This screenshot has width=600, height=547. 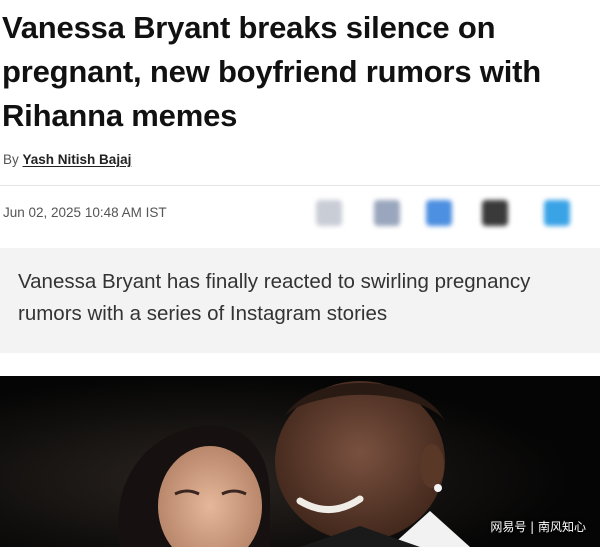 What do you see at coordinates (11, 159) in the screenshot?
I see `byline-prefix: By` at bounding box center [11, 159].